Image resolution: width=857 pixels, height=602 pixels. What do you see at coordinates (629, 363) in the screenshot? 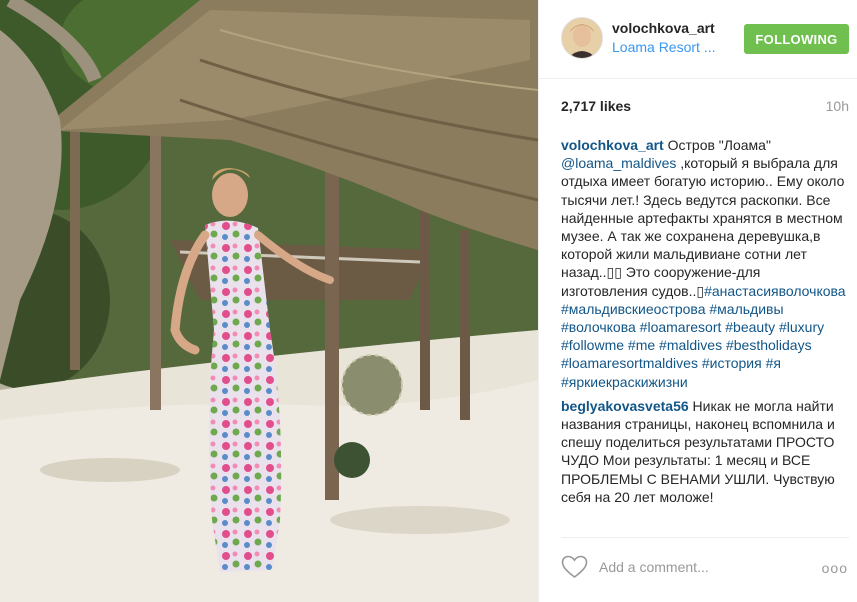
I see `hashtag-link: #loamaresortmaldives` at bounding box center [629, 363].